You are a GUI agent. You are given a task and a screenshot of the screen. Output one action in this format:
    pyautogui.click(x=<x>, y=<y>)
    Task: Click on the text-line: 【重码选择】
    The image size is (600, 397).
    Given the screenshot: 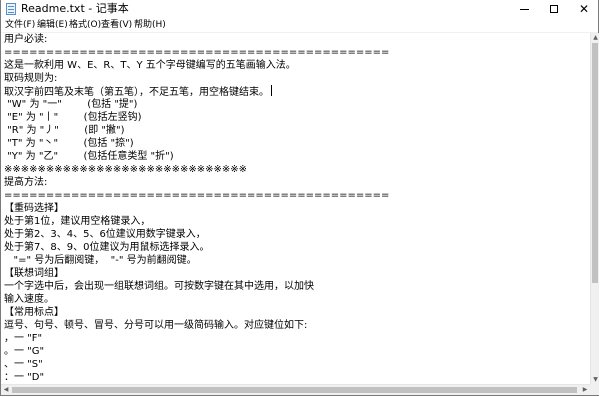 What is the action you would take?
    pyautogui.click(x=34, y=208)
    